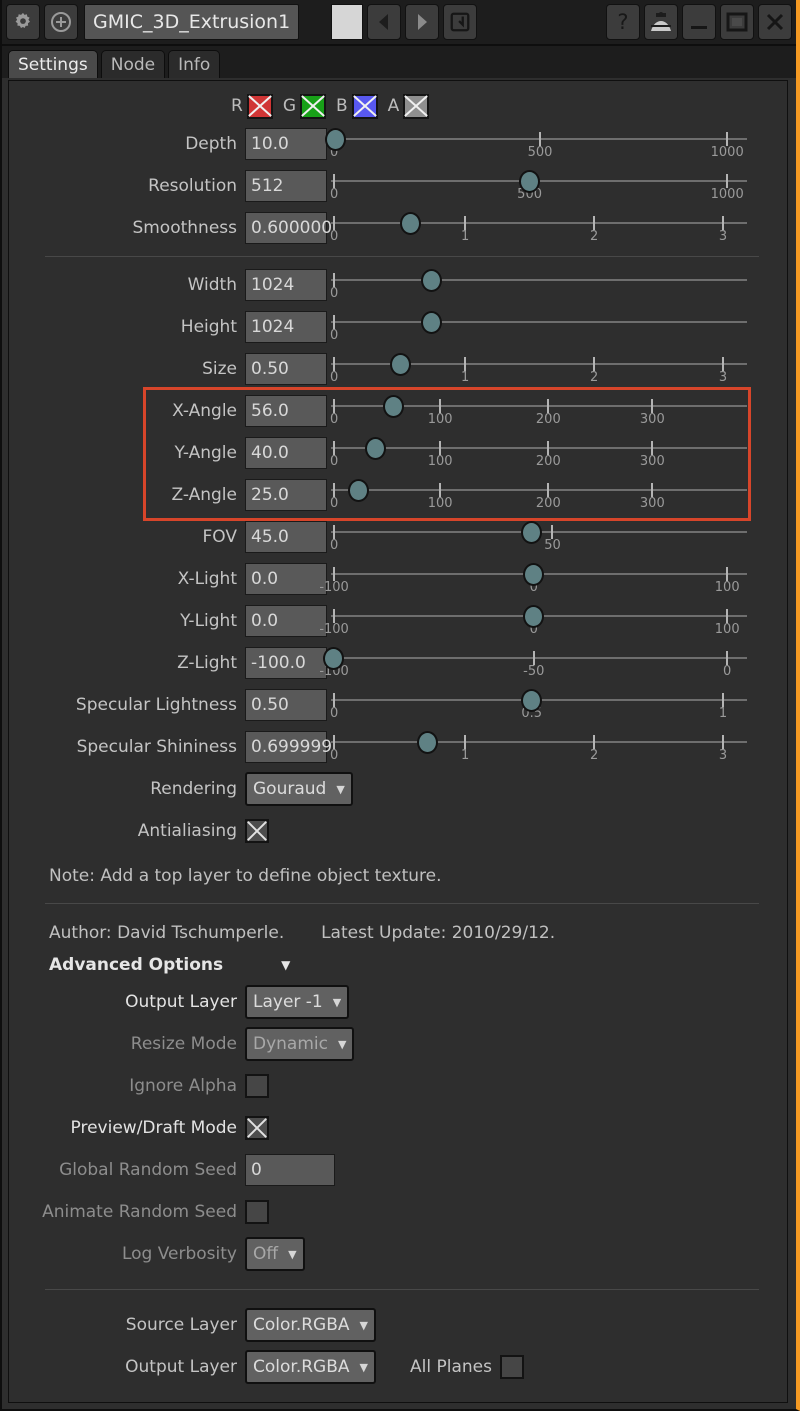 The height and width of the screenshot is (1411, 800). What do you see at coordinates (450, 1367) in the screenshot?
I see `all-planes-label: All Planes` at bounding box center [450, 1367].